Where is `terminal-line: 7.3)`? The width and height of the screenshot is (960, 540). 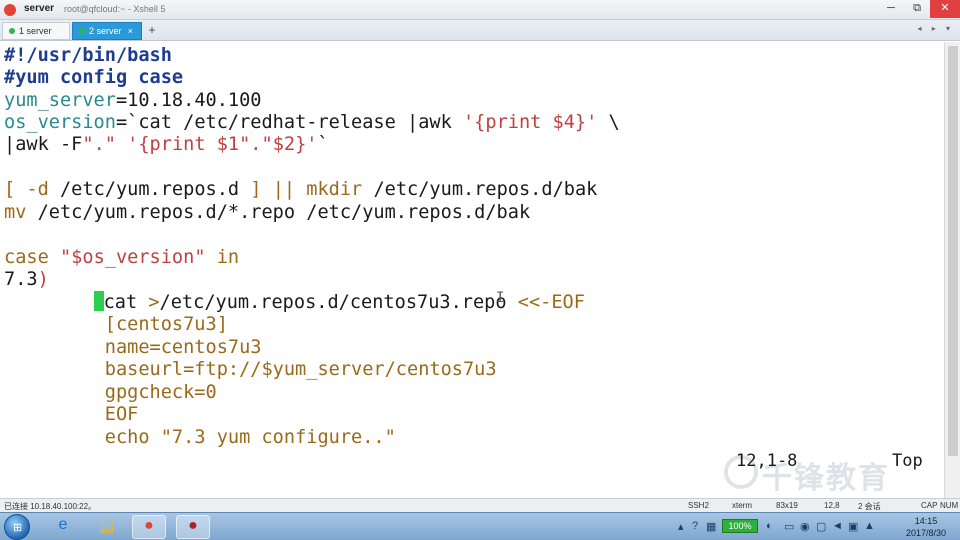 terminal-line: 7.3) is located at coordinates (26, 279).